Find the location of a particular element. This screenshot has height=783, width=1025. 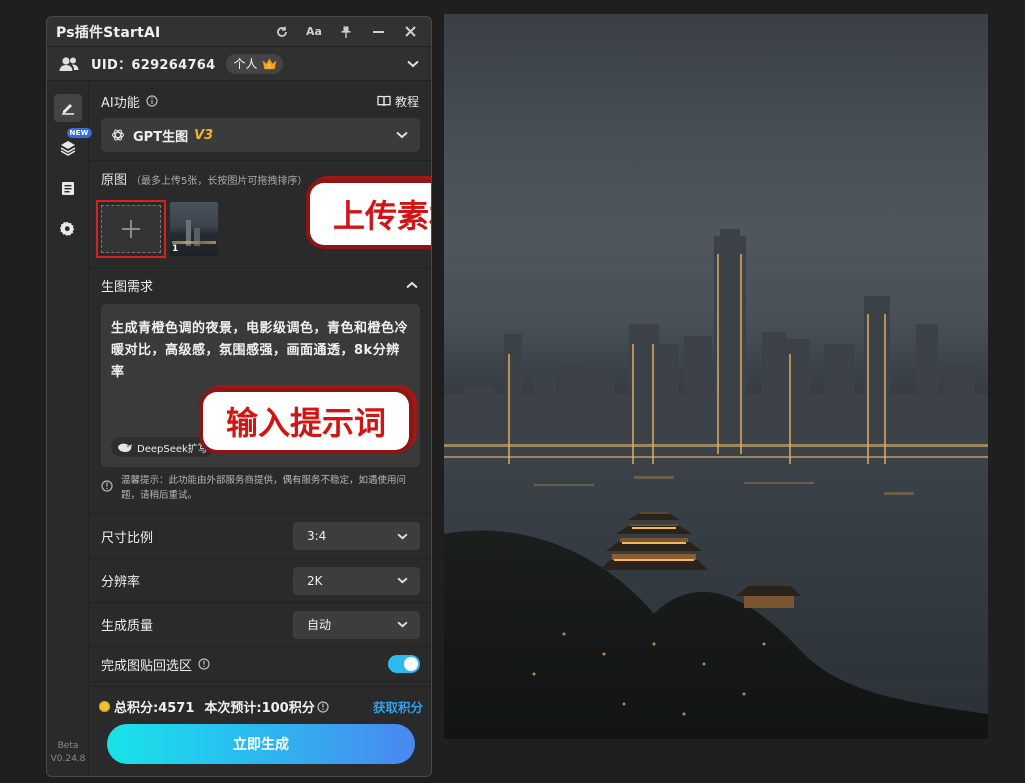

sidebar-item-layers: NEW is located at coordinates (73, 145).